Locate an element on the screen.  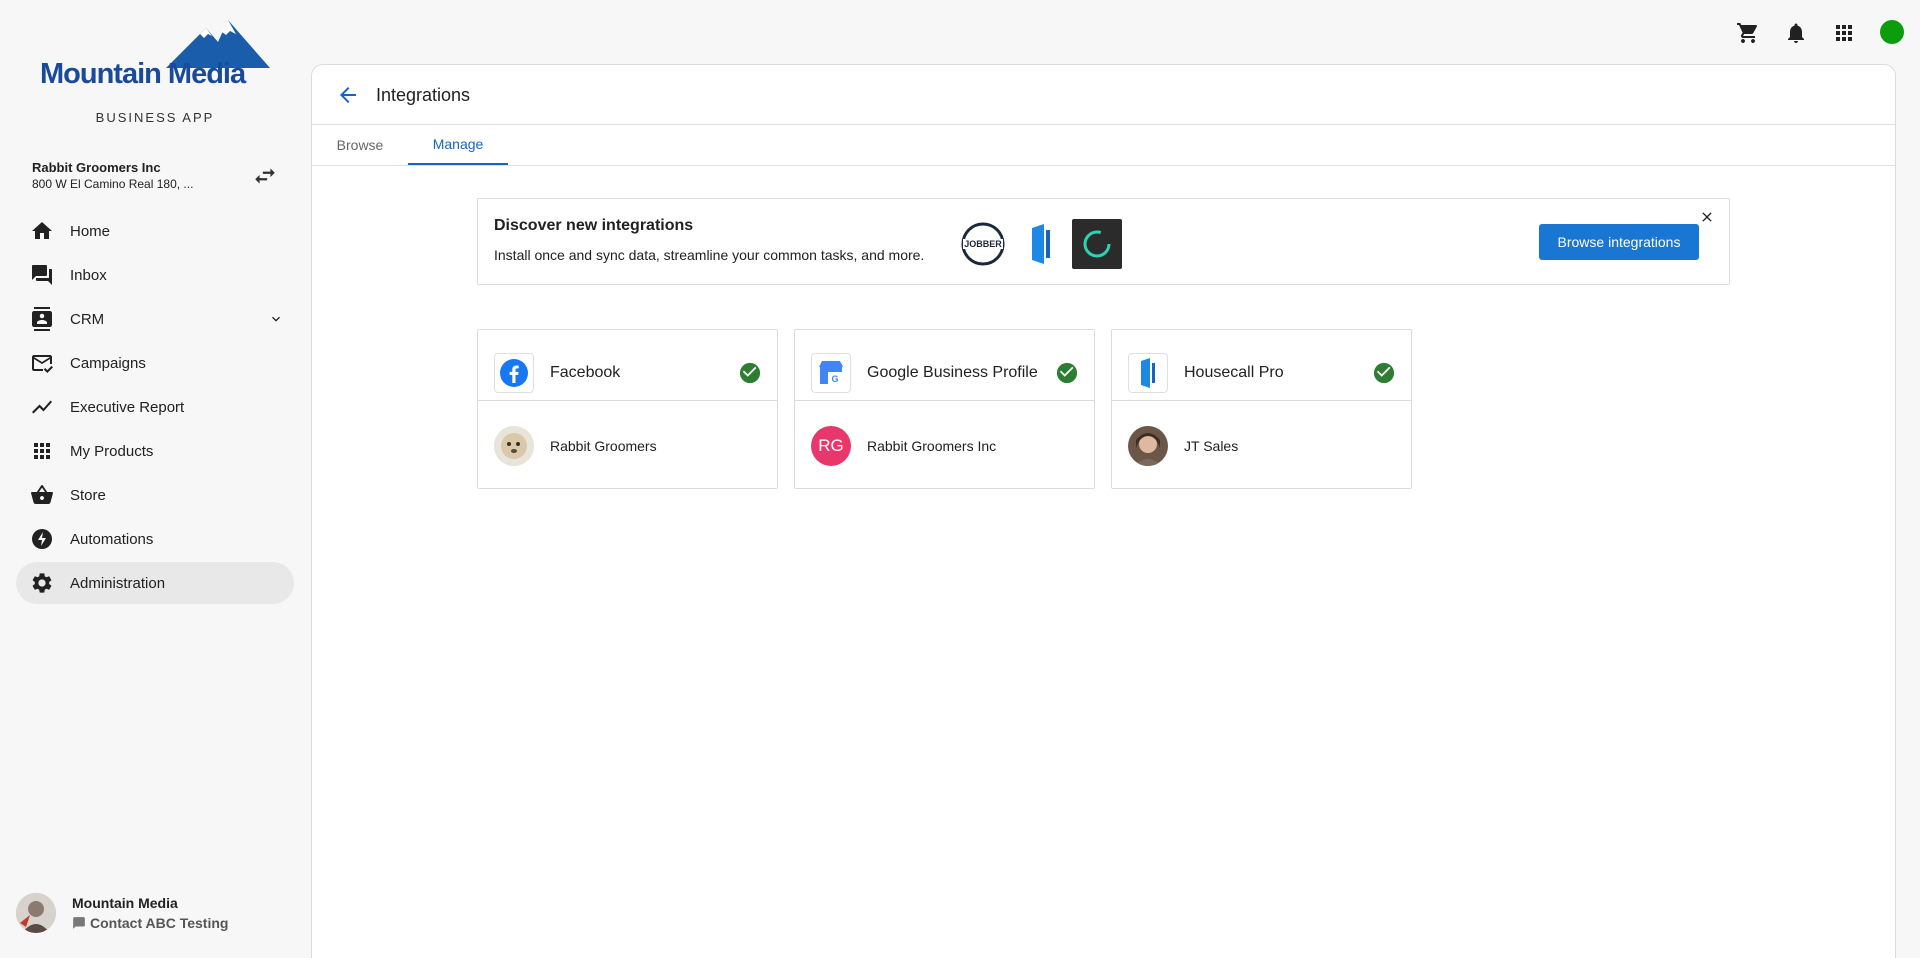
sidebar-item-label: Administration is located at coordinates (118, 583).